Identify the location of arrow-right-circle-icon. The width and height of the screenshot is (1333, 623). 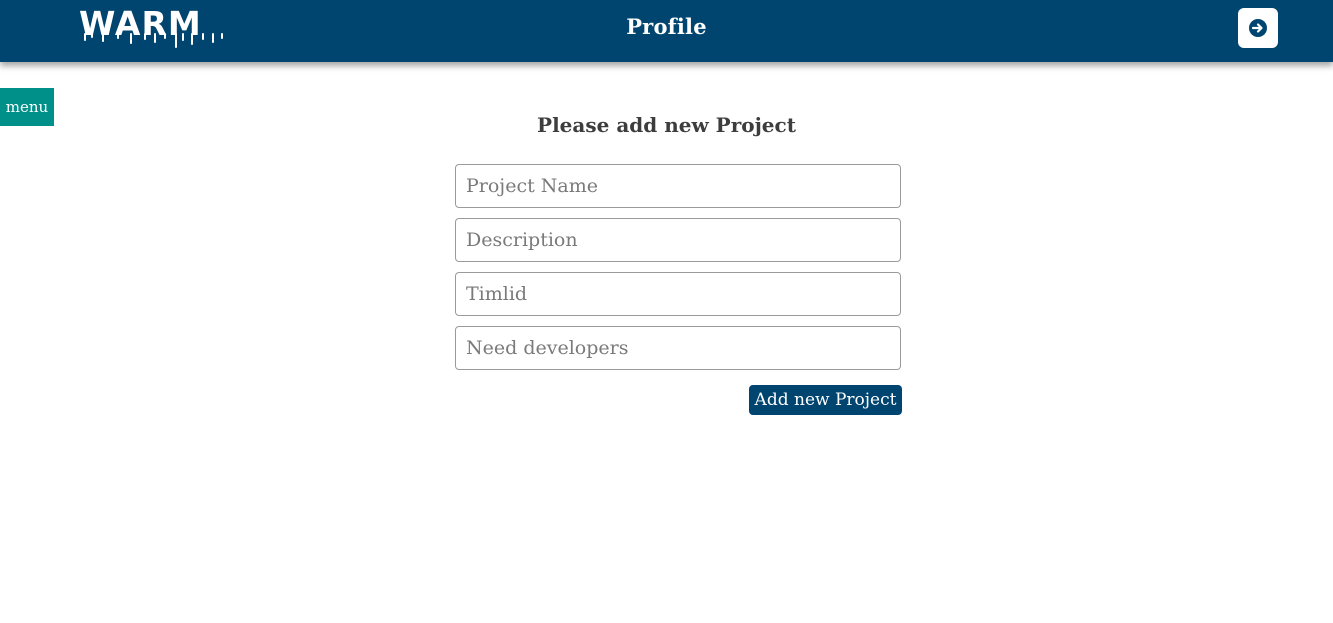
(1258, 28).